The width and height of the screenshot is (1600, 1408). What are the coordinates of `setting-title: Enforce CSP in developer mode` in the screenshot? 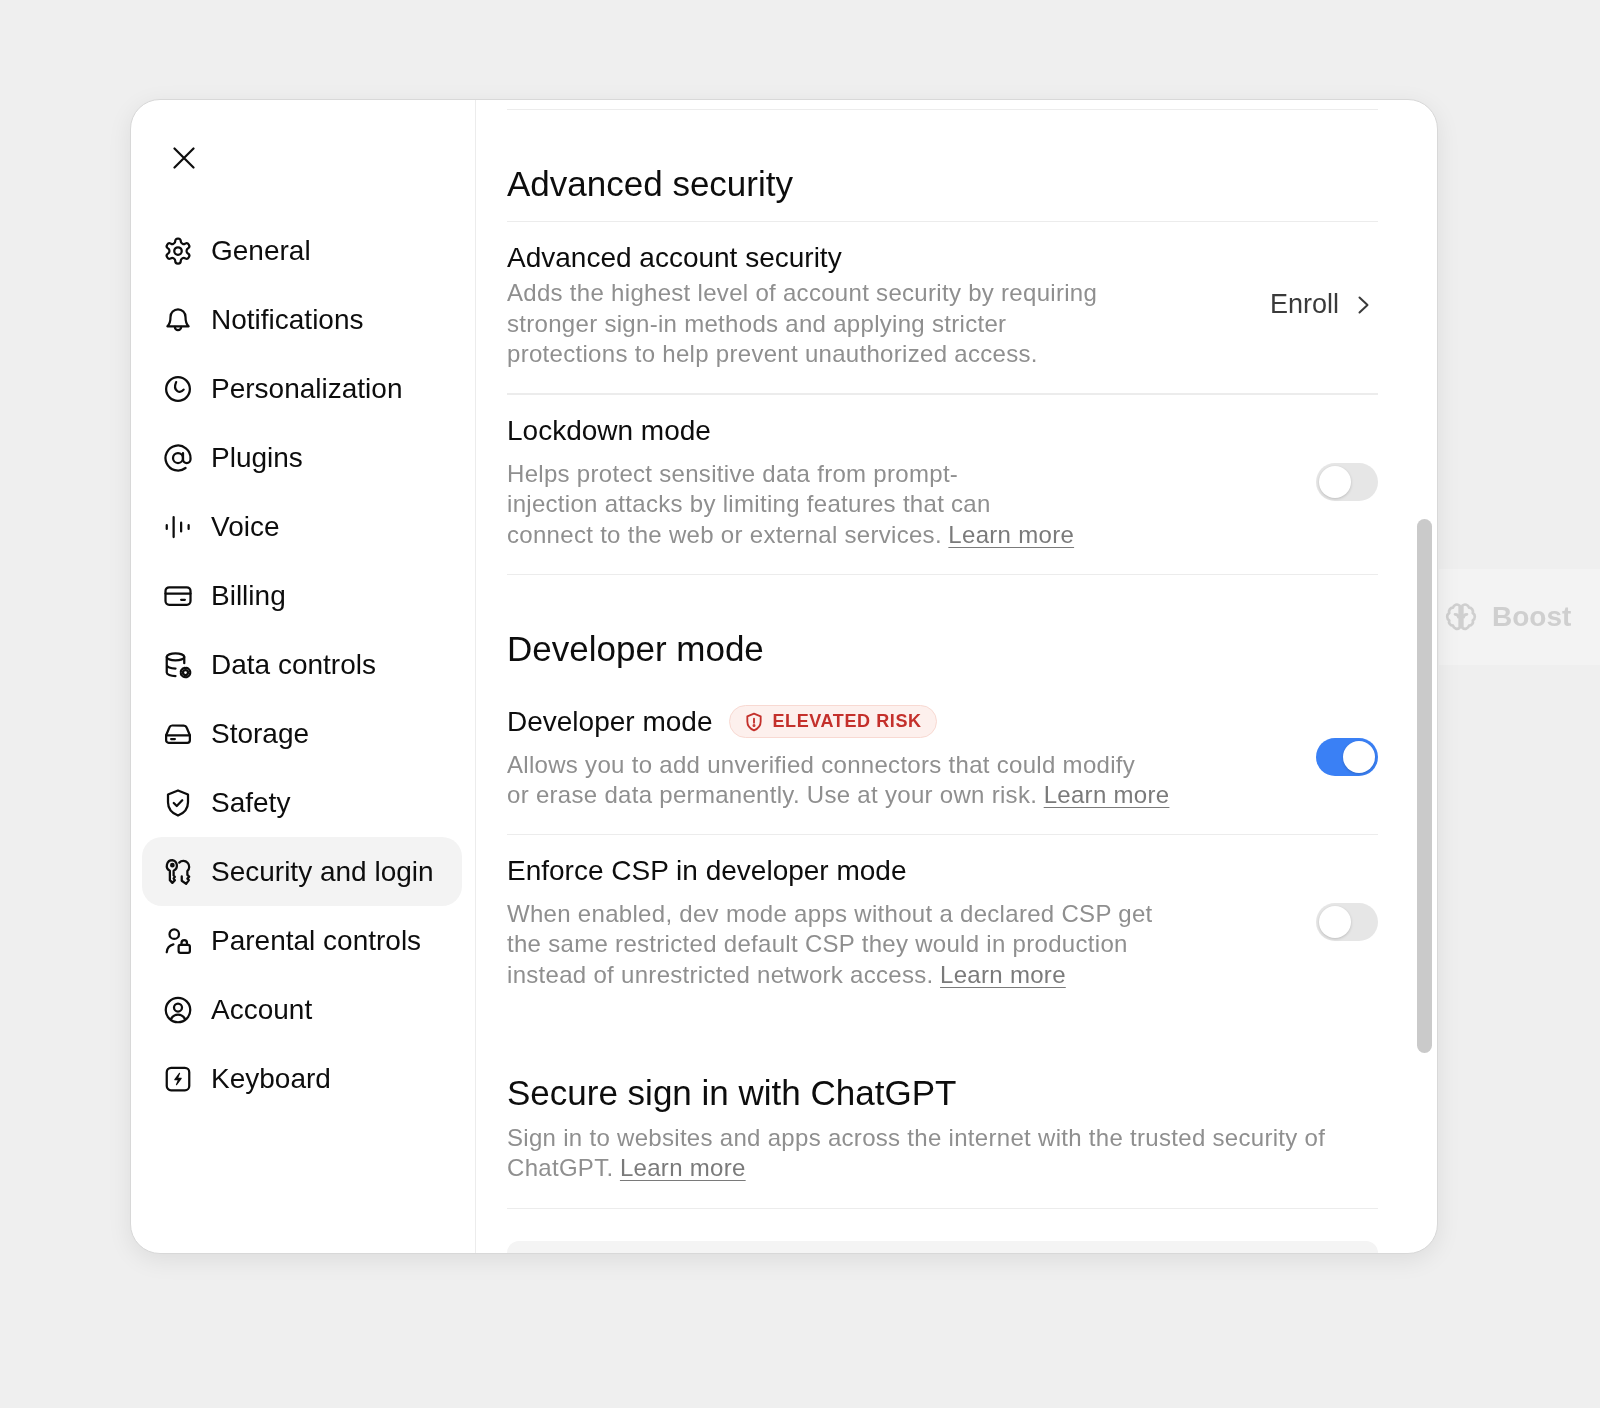 It's located at (707, 870).